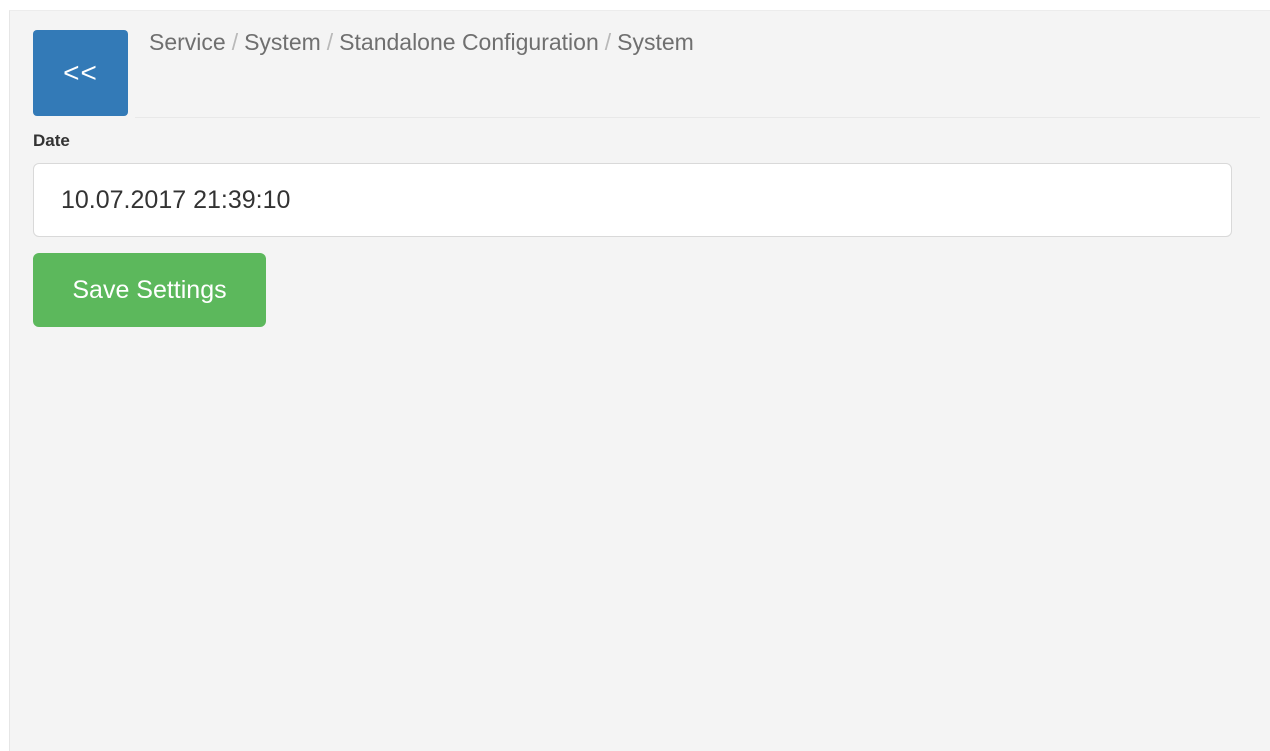 This screenshot has width=1270, height=751. Describe the element at coordinates (632, 200) in the screenshot. I see `date-input` at that location.